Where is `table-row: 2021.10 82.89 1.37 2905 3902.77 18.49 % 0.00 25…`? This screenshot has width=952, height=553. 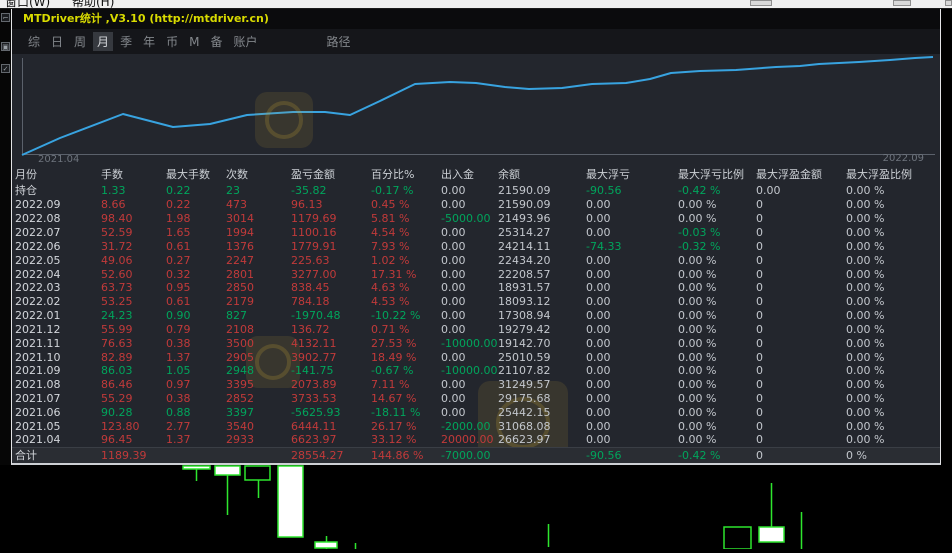
table-row: 2021.10 82.89 1.37 2905 3902.77 18.49 % 0.00 25… is located at coordinates (477, 357).